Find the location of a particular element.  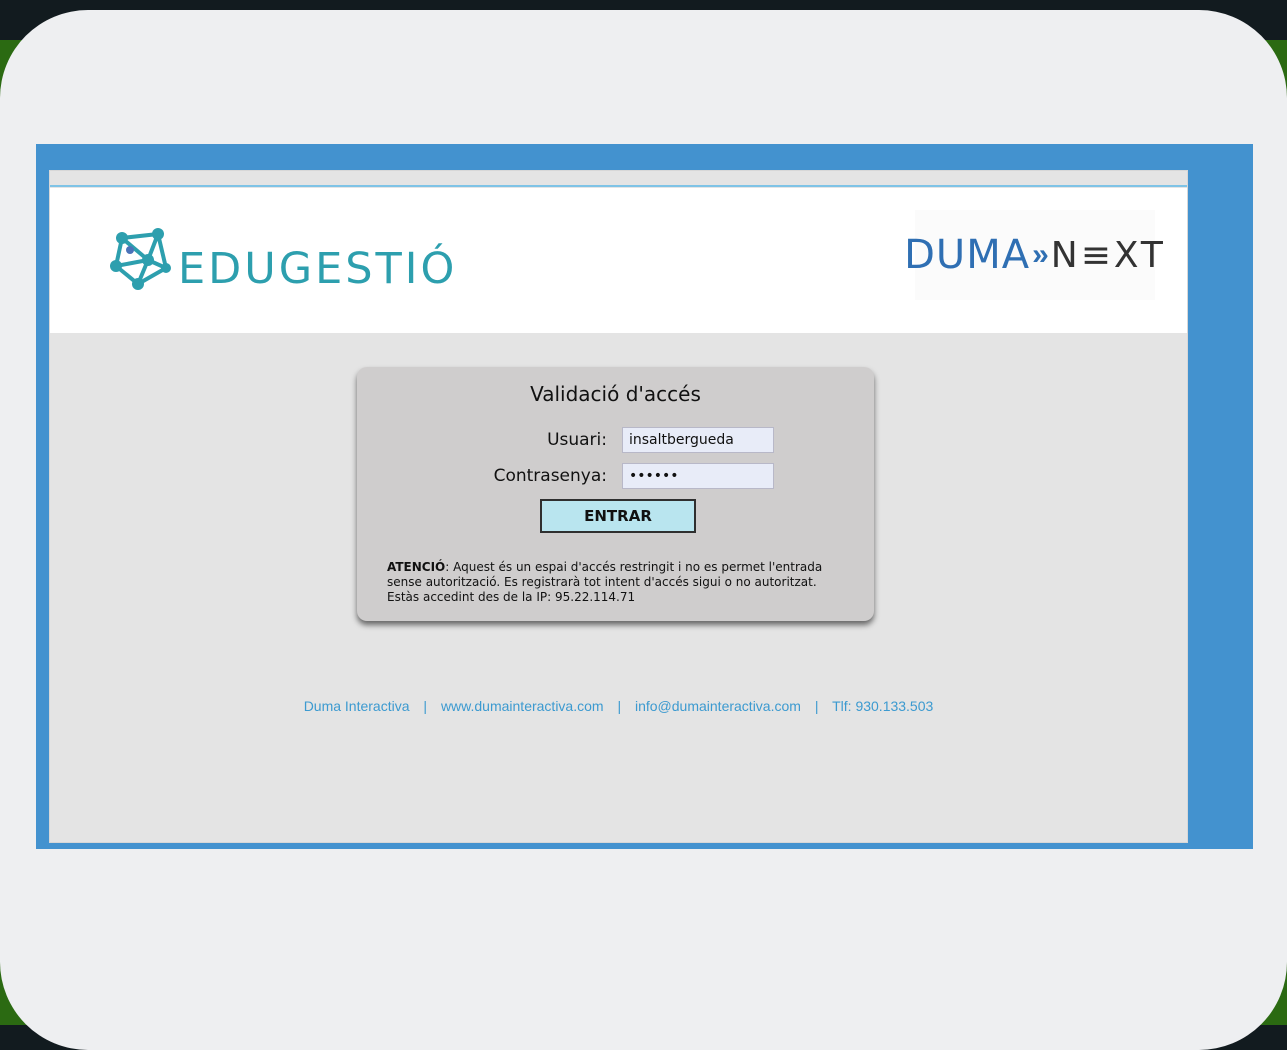

enter-button: ENTRAR is located at coordinates (618, 516).